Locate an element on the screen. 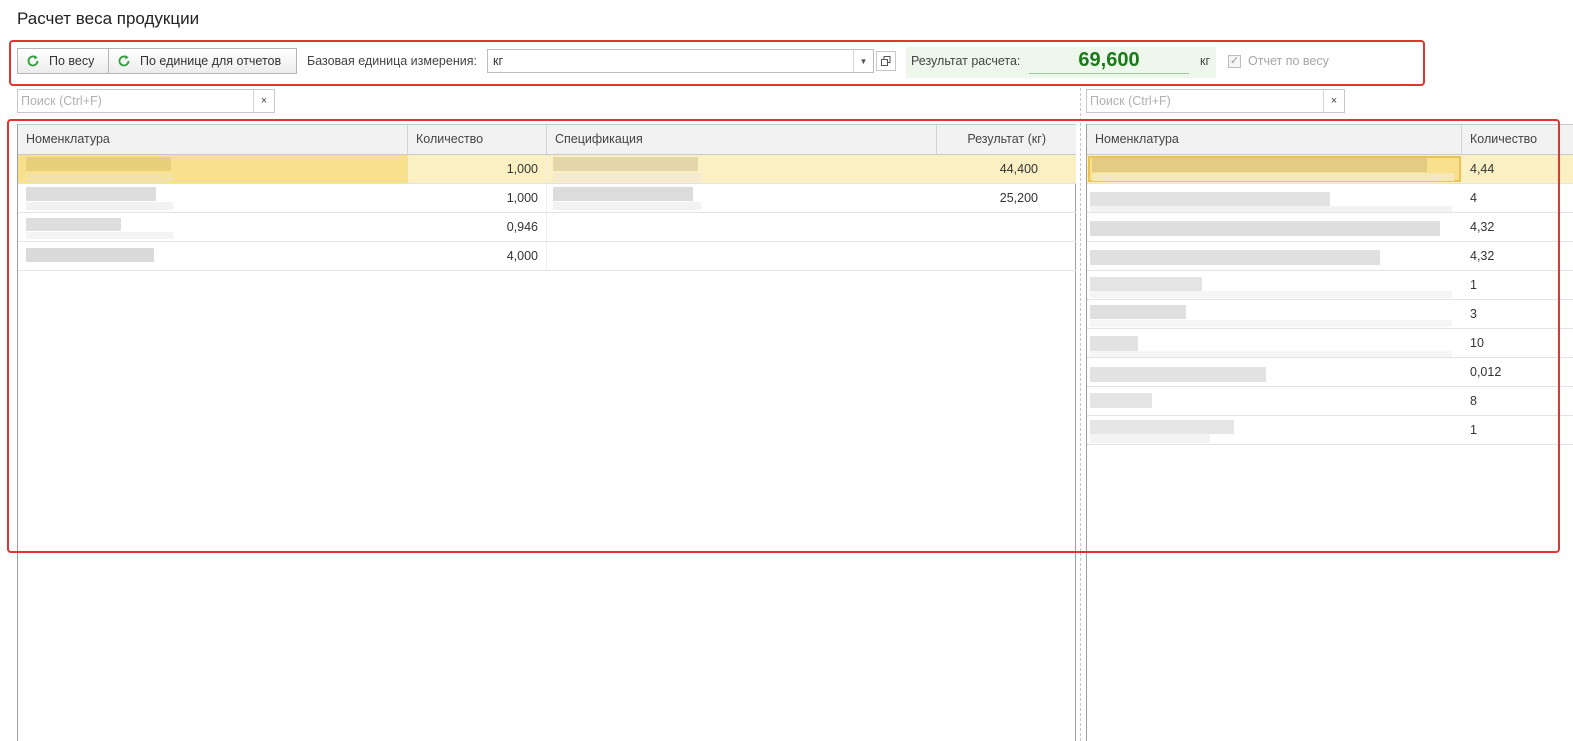 The image size is (1573, 741). by-weight-button: По весу is located at coordinates (63, 61).